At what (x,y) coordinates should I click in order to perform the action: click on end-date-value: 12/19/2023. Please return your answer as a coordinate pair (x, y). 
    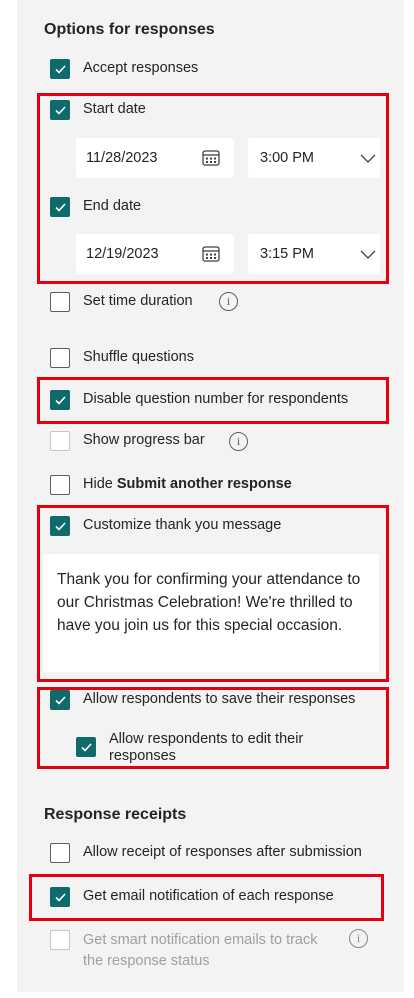
    Looking at the image, I should click on (122, 254).